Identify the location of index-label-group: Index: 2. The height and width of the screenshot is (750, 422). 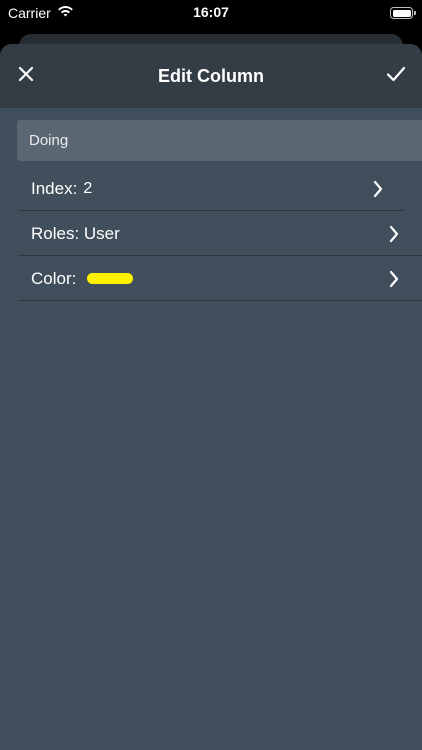
(55, 189).